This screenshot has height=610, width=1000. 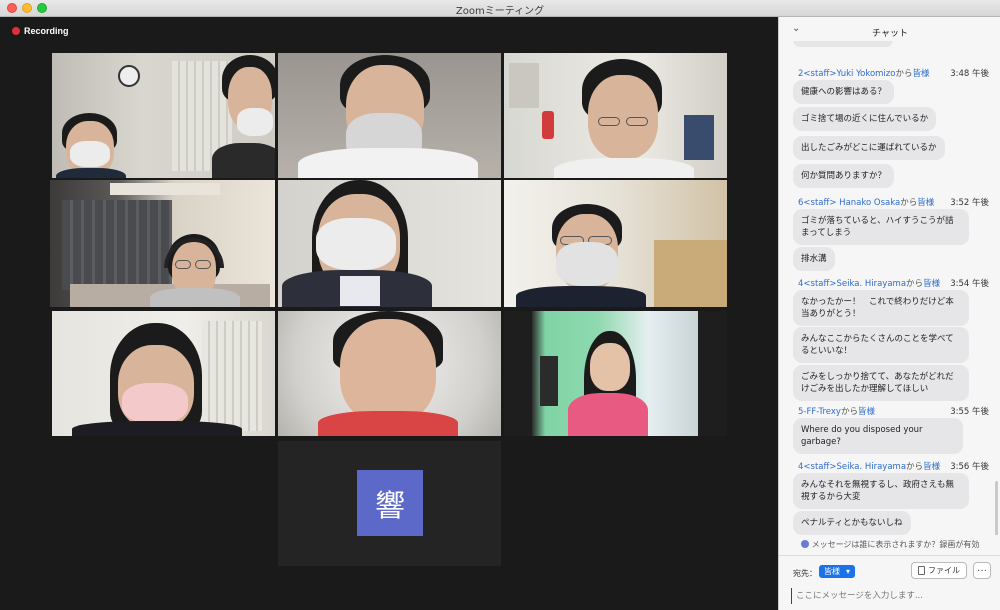 What do you see at coordinates (832, 571) in the screenshot?
I see `recipient-value: 皆様` at bounding box center [832, 571].